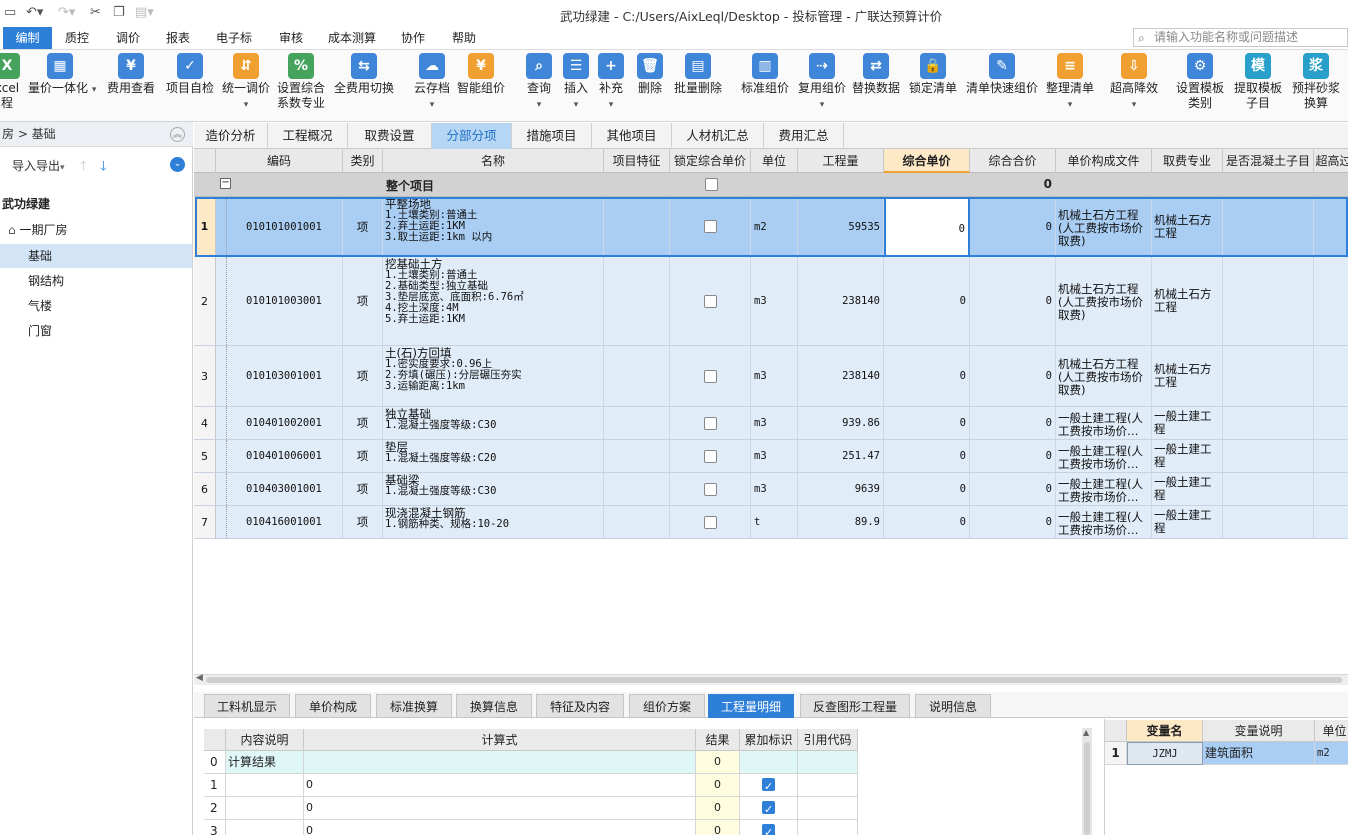 Image resolution: width=1348 pixels, height=835 pixels. What do you see at coordinates (493, 456) in the screenshot?
I see `name-cell: 垫层 1.混凝土强度等级:C20` at bounding box center [493, 456].